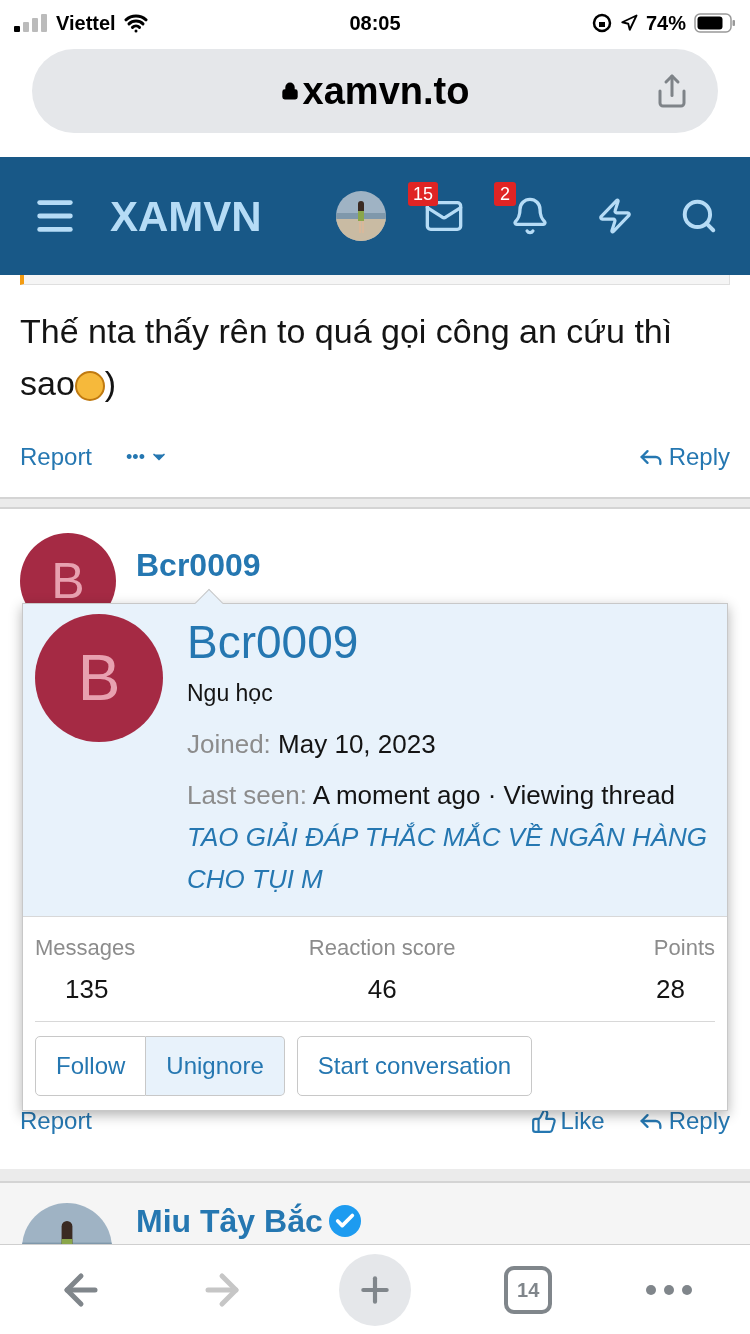  Describe the element at coordinates (684, 947) in the screenshot. I see `stat-label: Points` at that location.